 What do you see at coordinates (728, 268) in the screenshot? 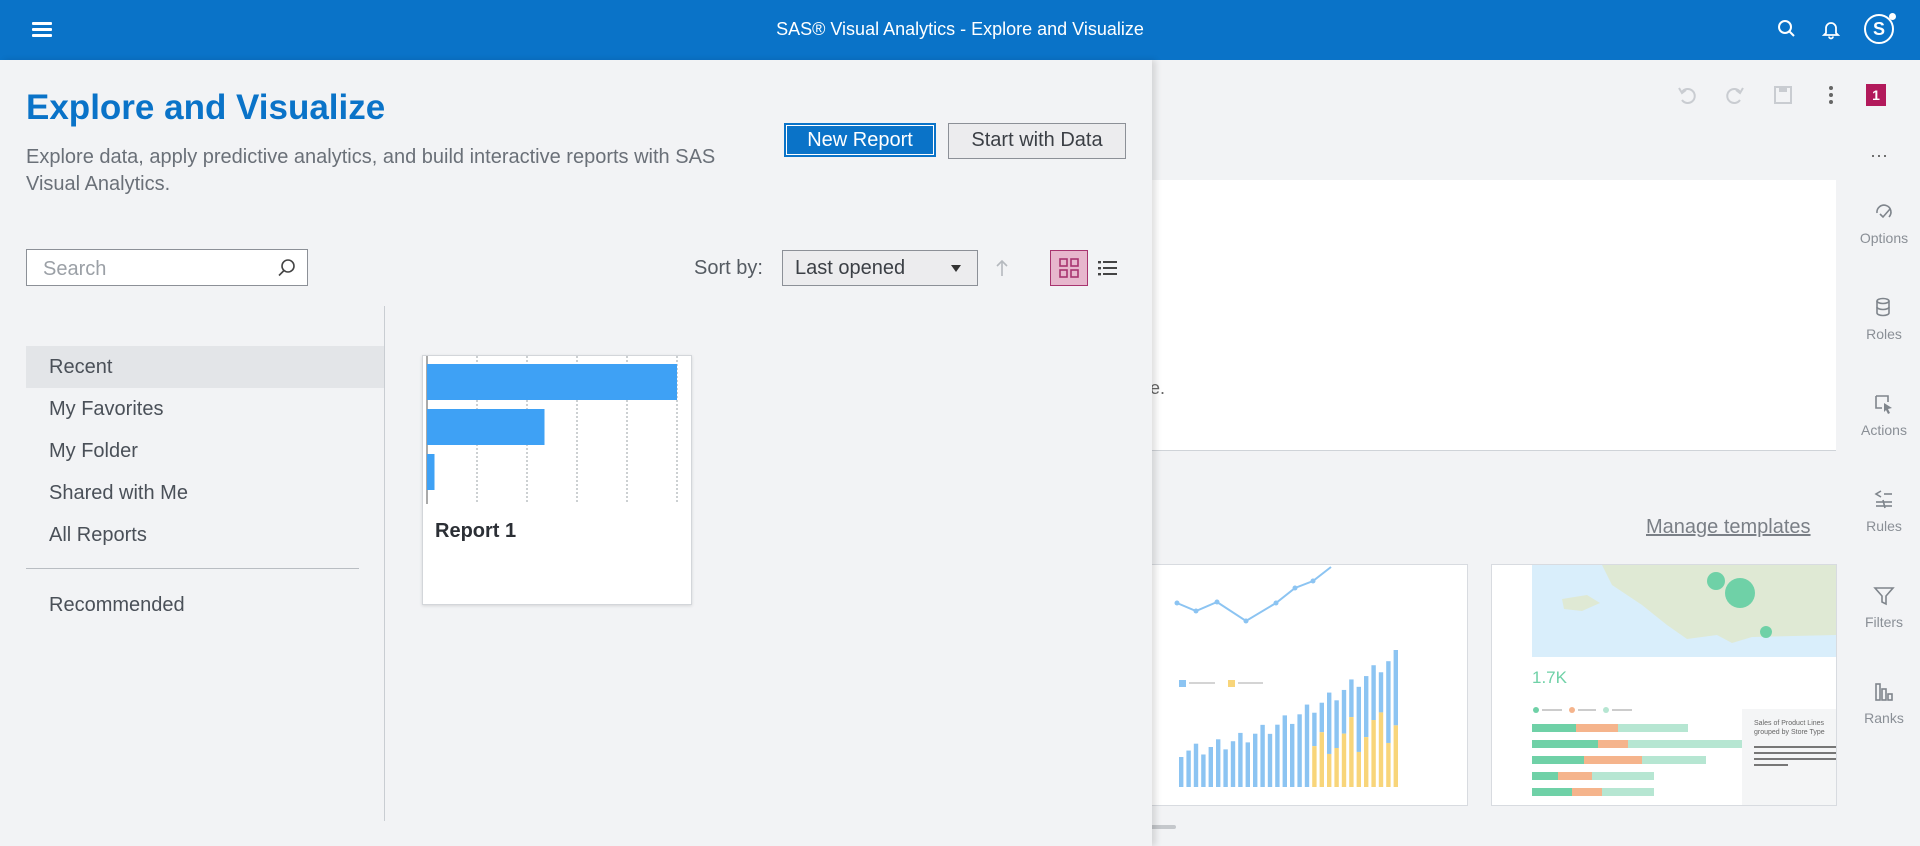
I see `sort-by-label: Sort by:` at bounding box center [728, 268].